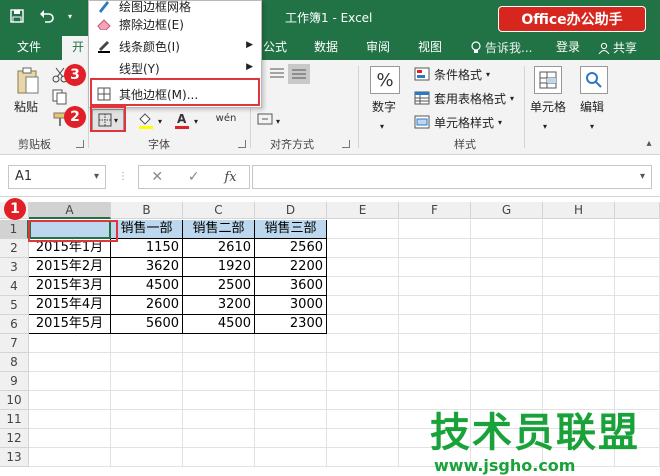 This screenshot has width=660, height=476. I want to click on table-cell: 2500, so click(219, 286).